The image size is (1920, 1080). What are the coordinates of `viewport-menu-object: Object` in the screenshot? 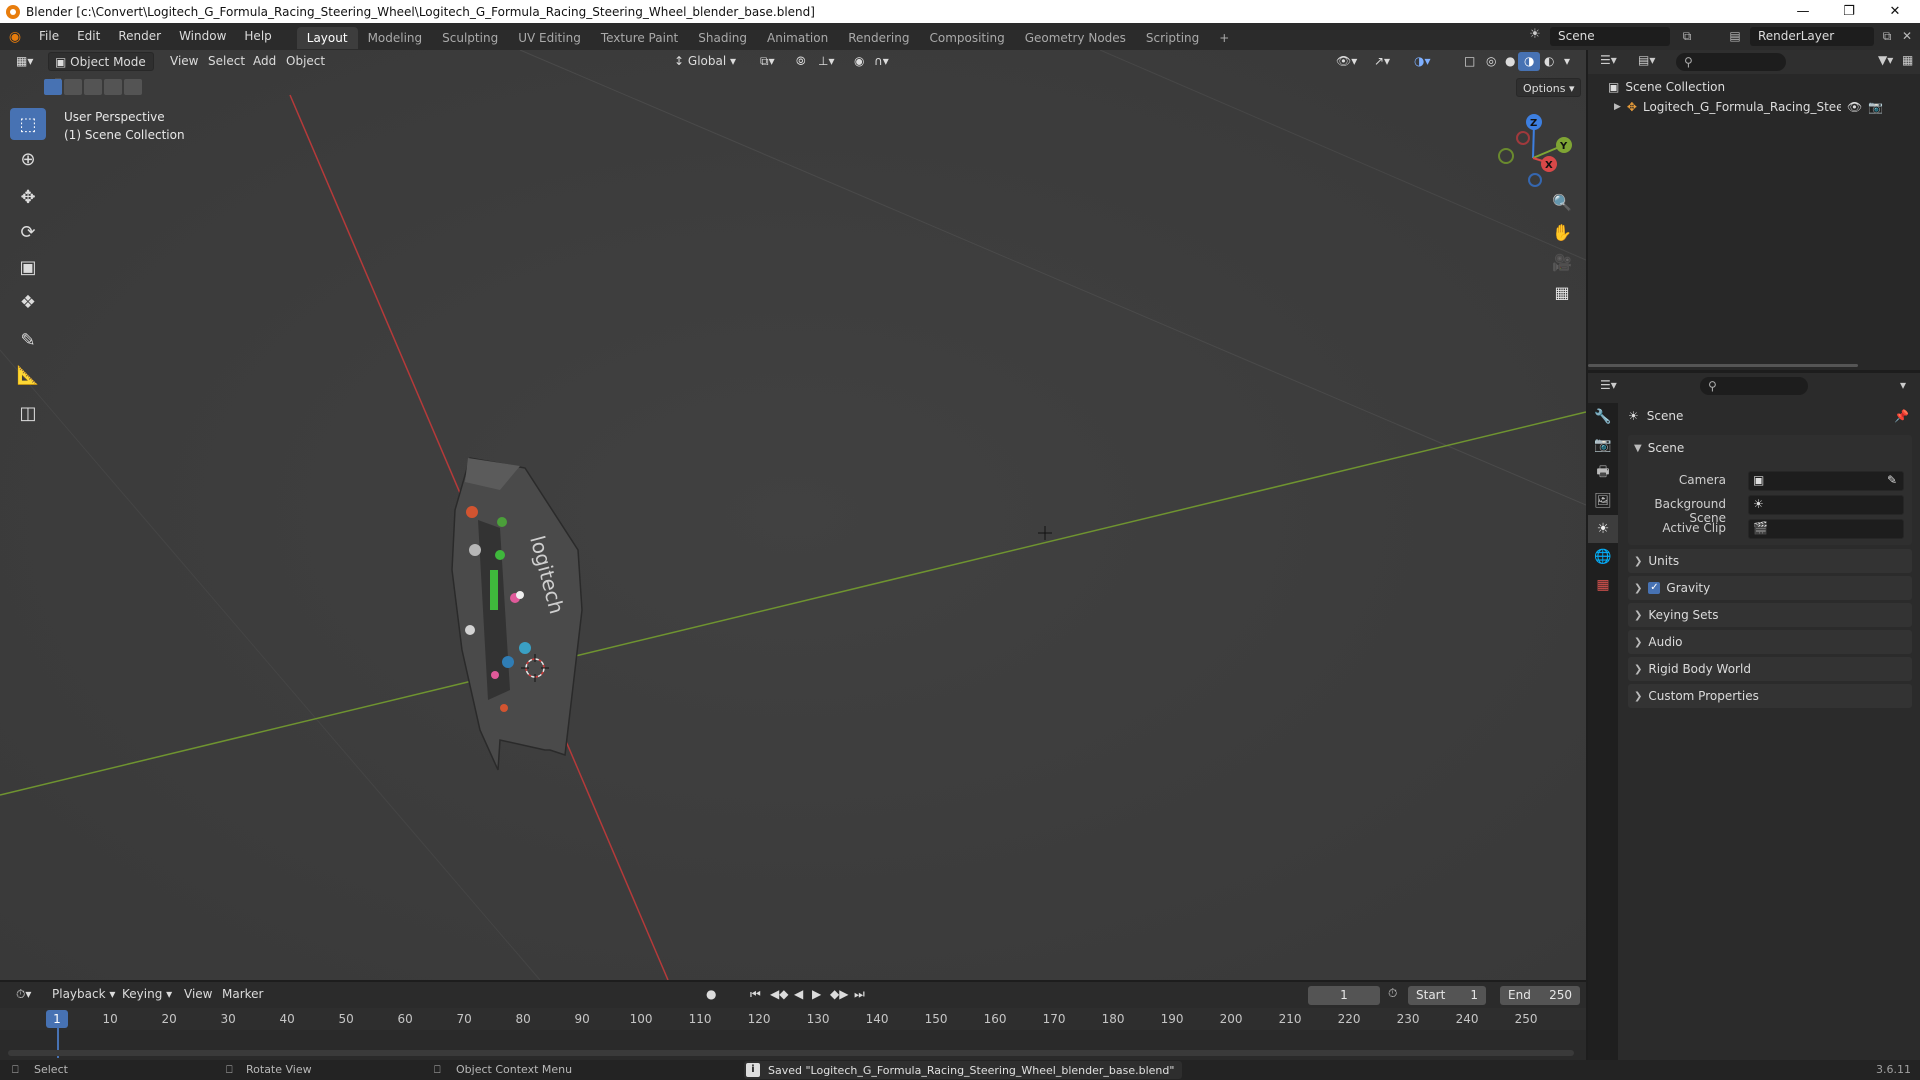 It's located at (305, 61).